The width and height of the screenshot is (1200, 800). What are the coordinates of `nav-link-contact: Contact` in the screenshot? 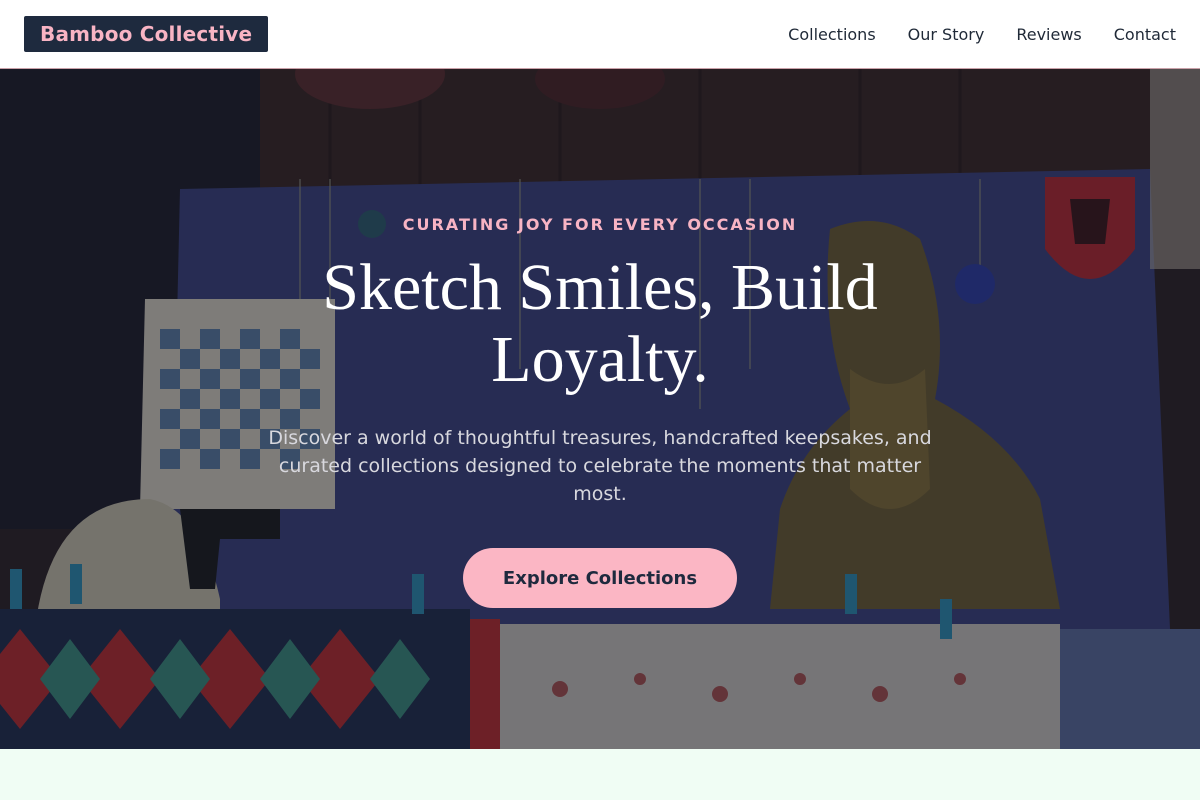 It's located at (1145, 34).